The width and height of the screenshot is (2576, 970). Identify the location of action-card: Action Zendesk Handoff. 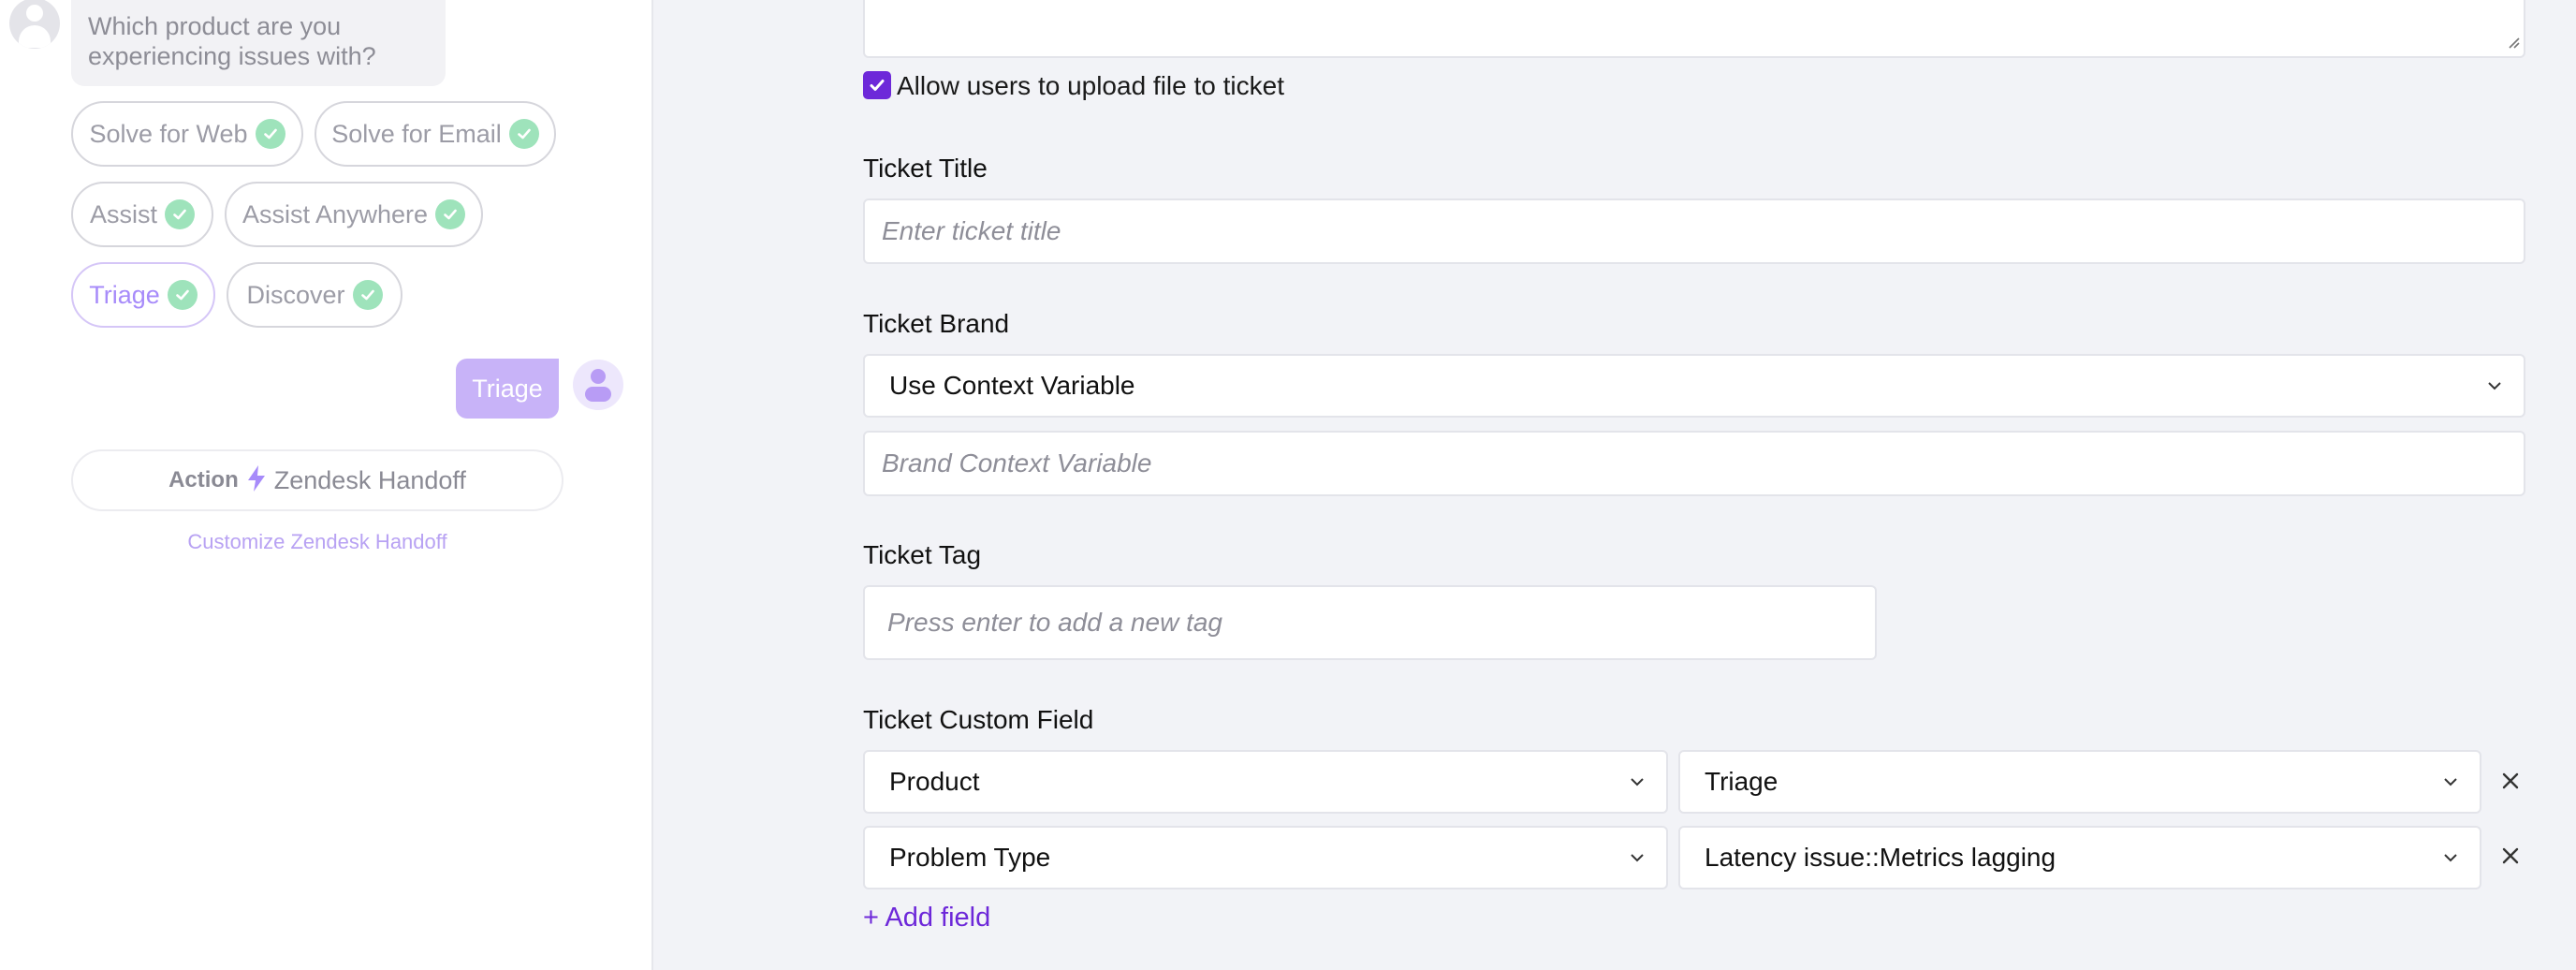
(317, 480).